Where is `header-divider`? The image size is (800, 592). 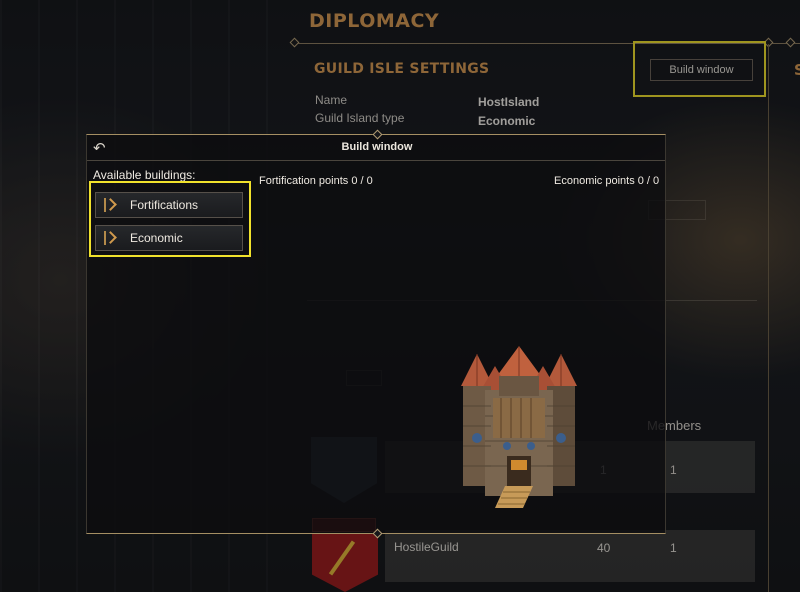
header-divider is located at coordinates (376, 160).